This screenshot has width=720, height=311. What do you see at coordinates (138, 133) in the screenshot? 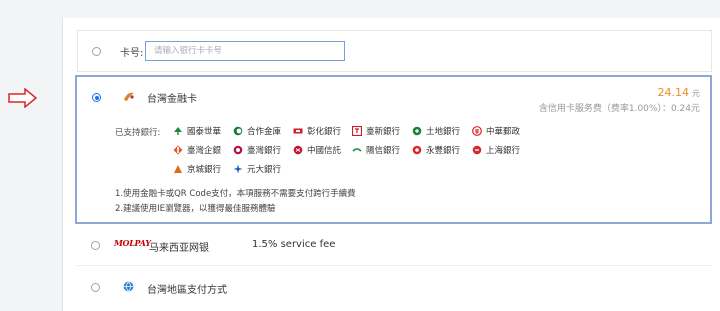
I see `supported-banks-label: 已支持銀行:` at bounding box center [138, 133].